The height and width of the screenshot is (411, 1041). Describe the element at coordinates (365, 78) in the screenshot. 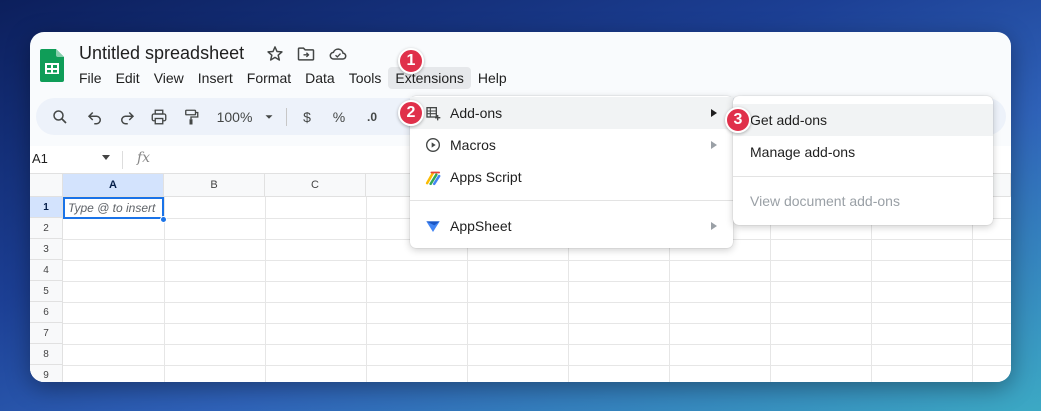

I see `menu-tools: Tools` at that location.